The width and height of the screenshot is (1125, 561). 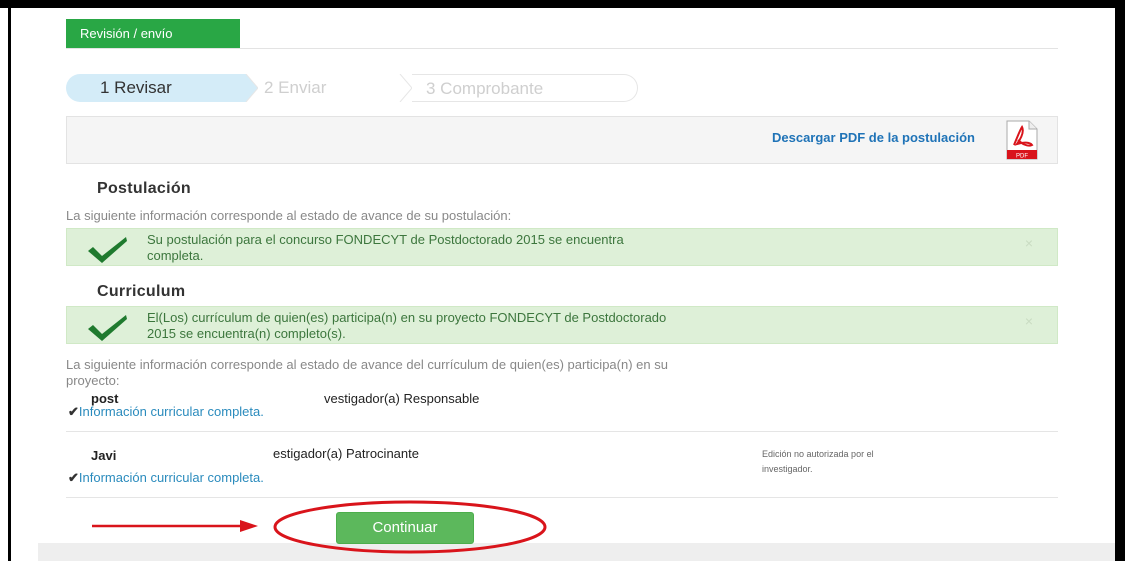 I want to click on step-revisar: 1 Revisar, so click(x=156, y=88).